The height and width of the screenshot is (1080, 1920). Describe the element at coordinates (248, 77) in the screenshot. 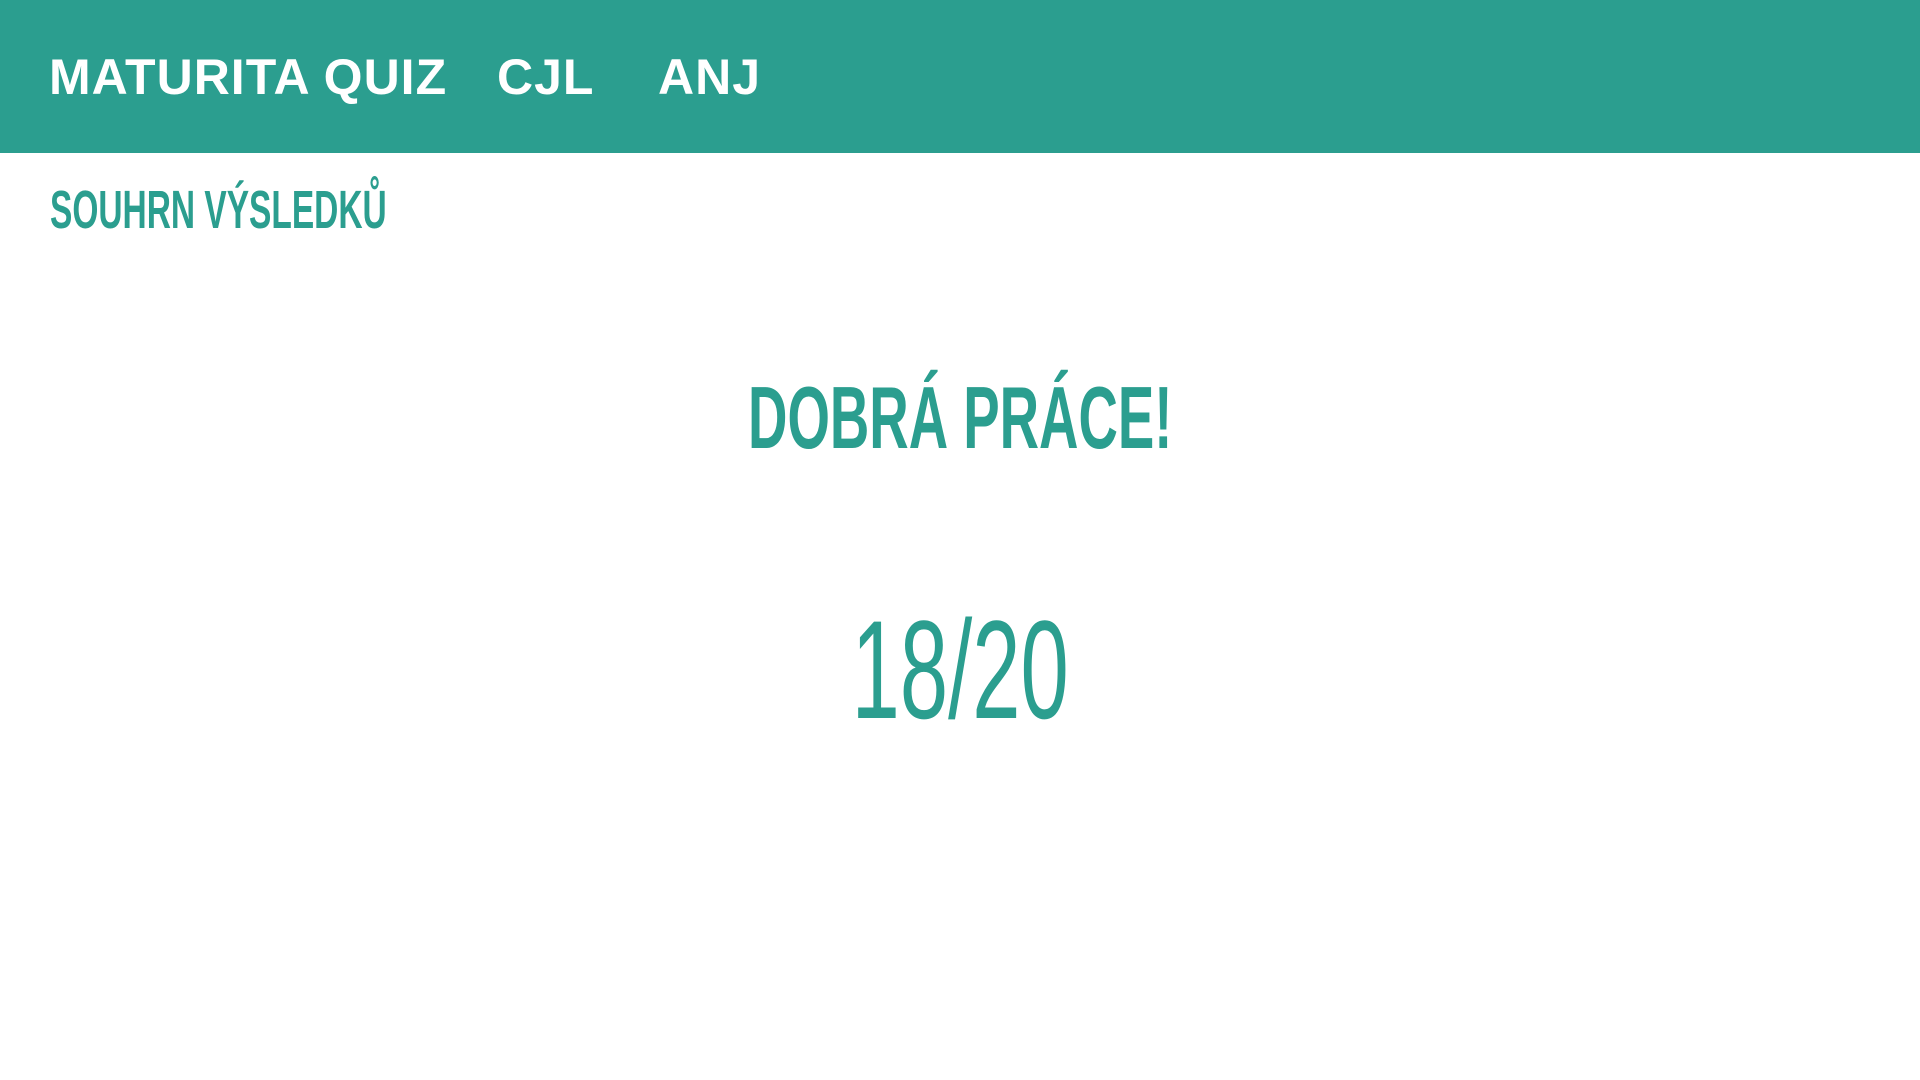

I see `brand-link: MATURITA QUIZ` at that location.